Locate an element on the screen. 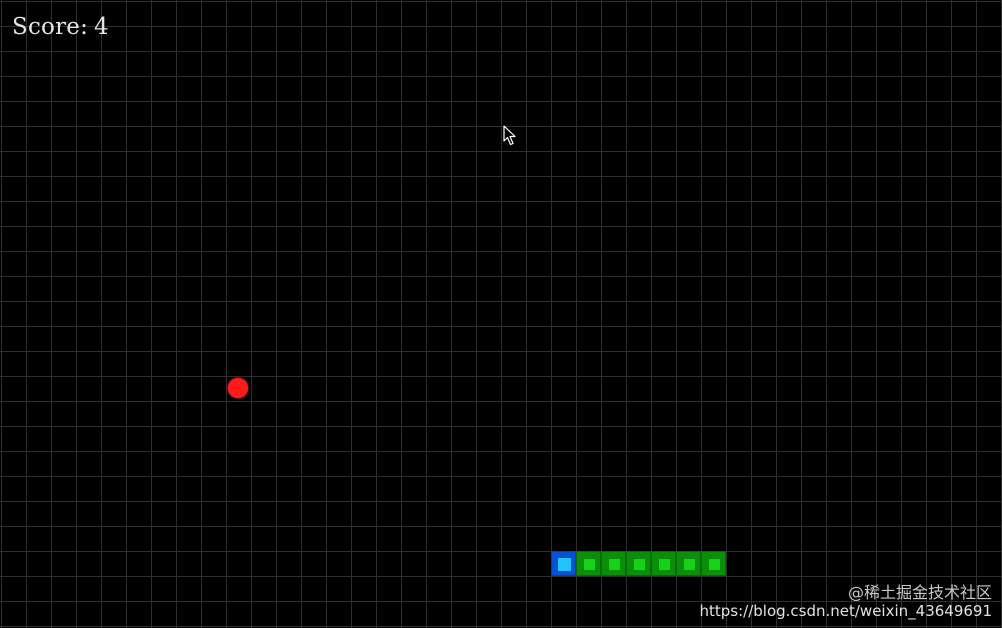 The height and width of the screenshot is (628, 1002). score-label: Score: is located at coordinates (50, 27).